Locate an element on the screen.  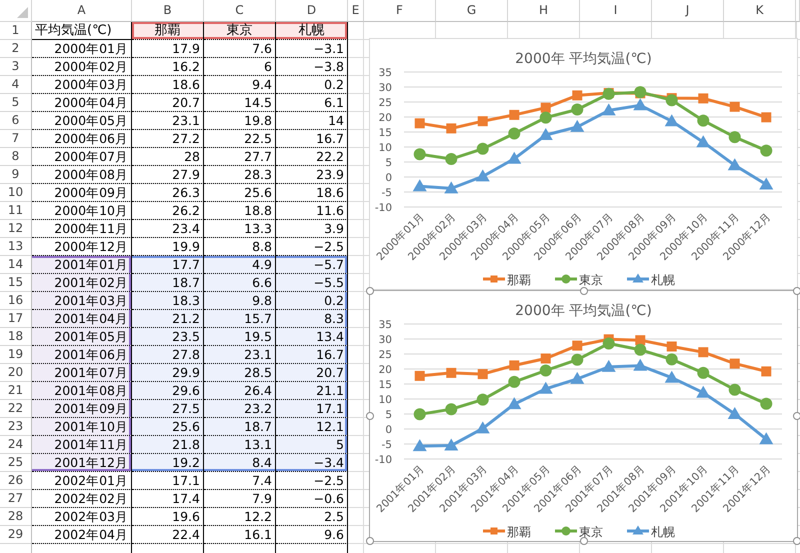
table-cell: 2001年11月 is located at coordinates (82, 445).